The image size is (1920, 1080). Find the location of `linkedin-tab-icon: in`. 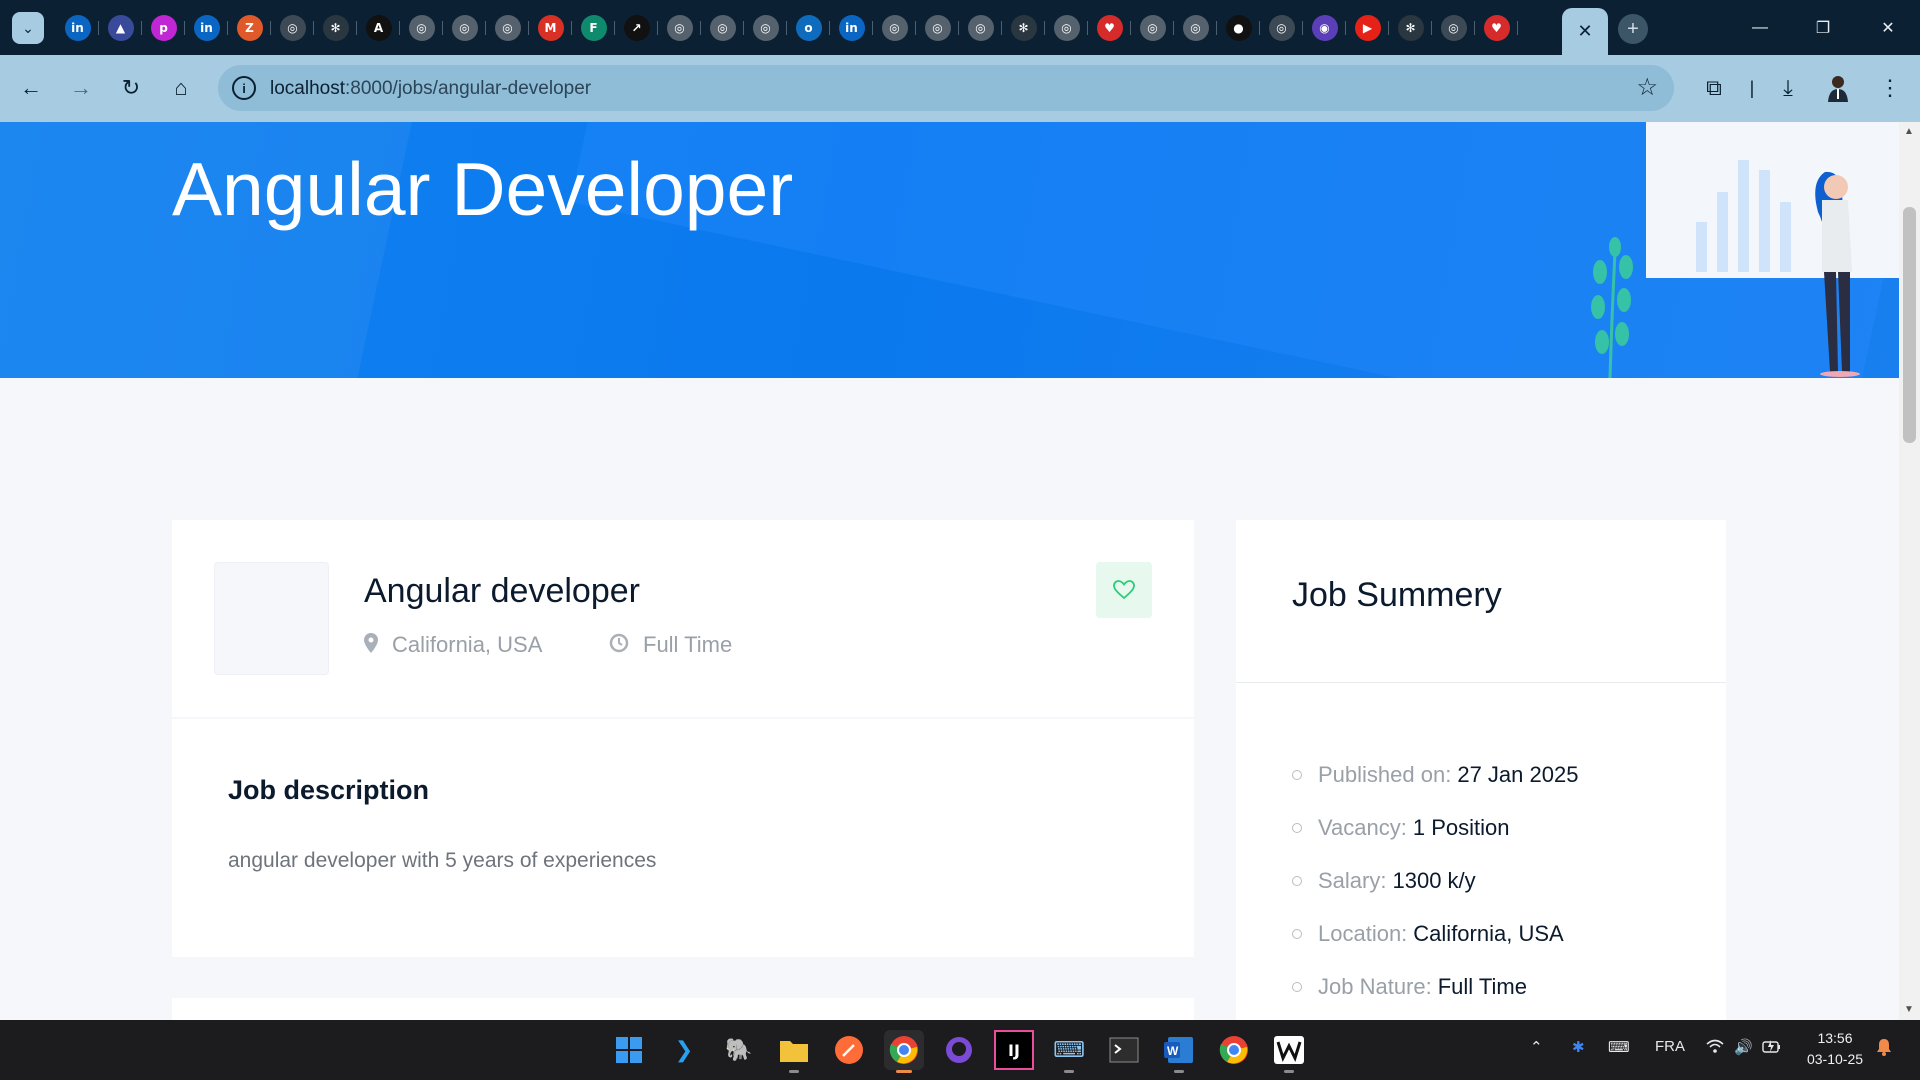

linkedin-tab-icon: in is located at coordinates (851, 28).